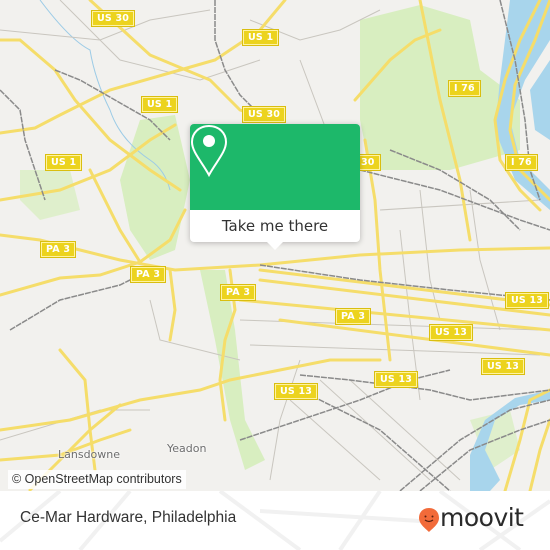 This screenshot has height=550, width=550. Describe the element at coordinates (187, 448) in the screenshot. I see `place-label-yeadon: Yeadon` at that location.